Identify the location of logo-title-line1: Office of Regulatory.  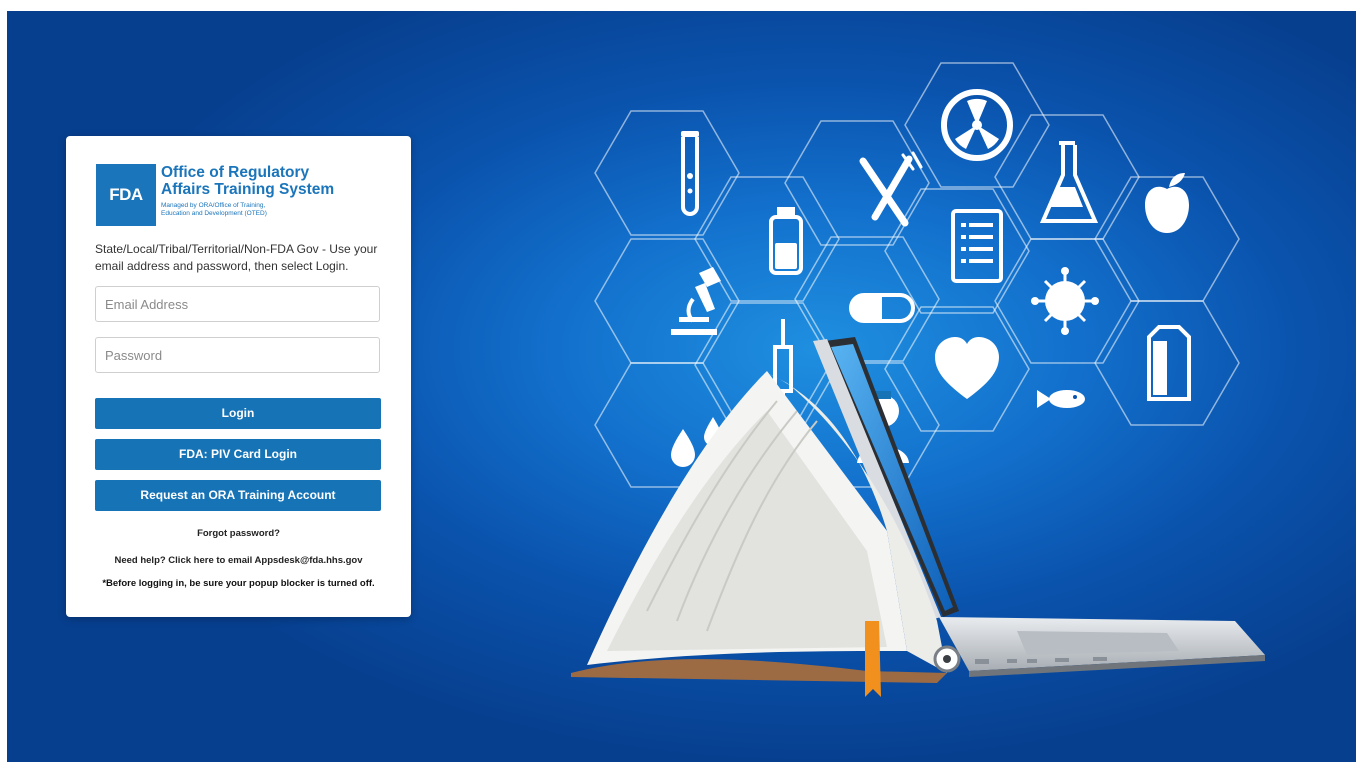
(235, 172).